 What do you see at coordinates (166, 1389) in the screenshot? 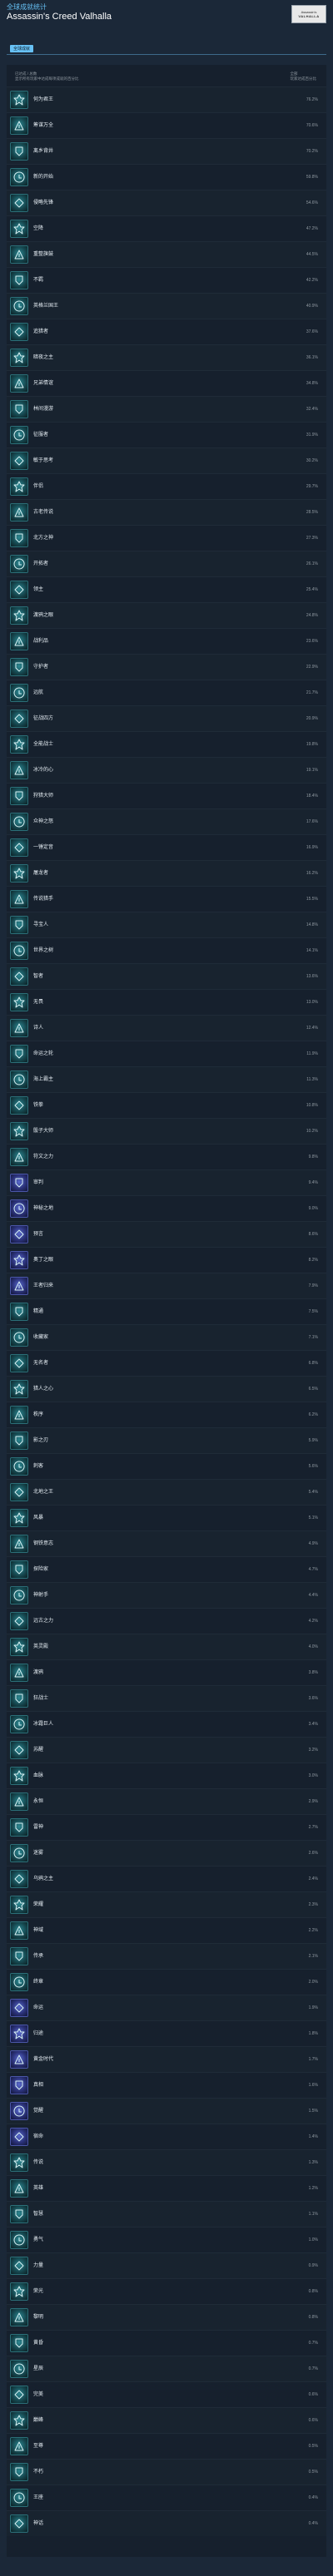
I see `achievement-row: 猎人之心 6.5%` at bounding box center [166, 1389].